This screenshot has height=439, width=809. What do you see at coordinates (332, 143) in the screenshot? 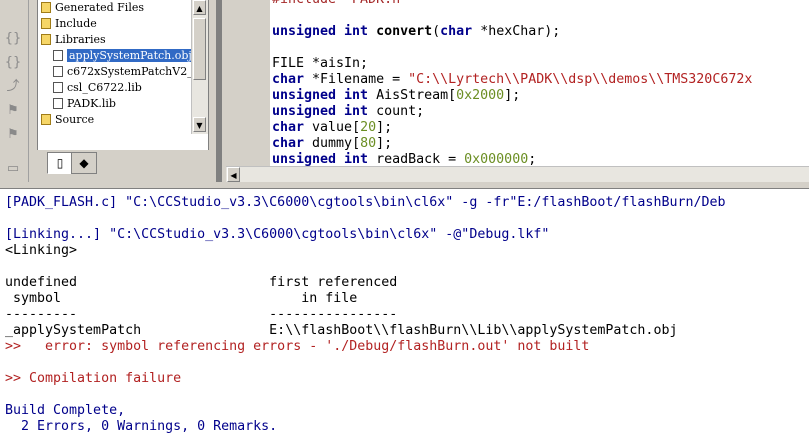
I see `code-line: char dummy[80];` at bounding box center [332, 143].